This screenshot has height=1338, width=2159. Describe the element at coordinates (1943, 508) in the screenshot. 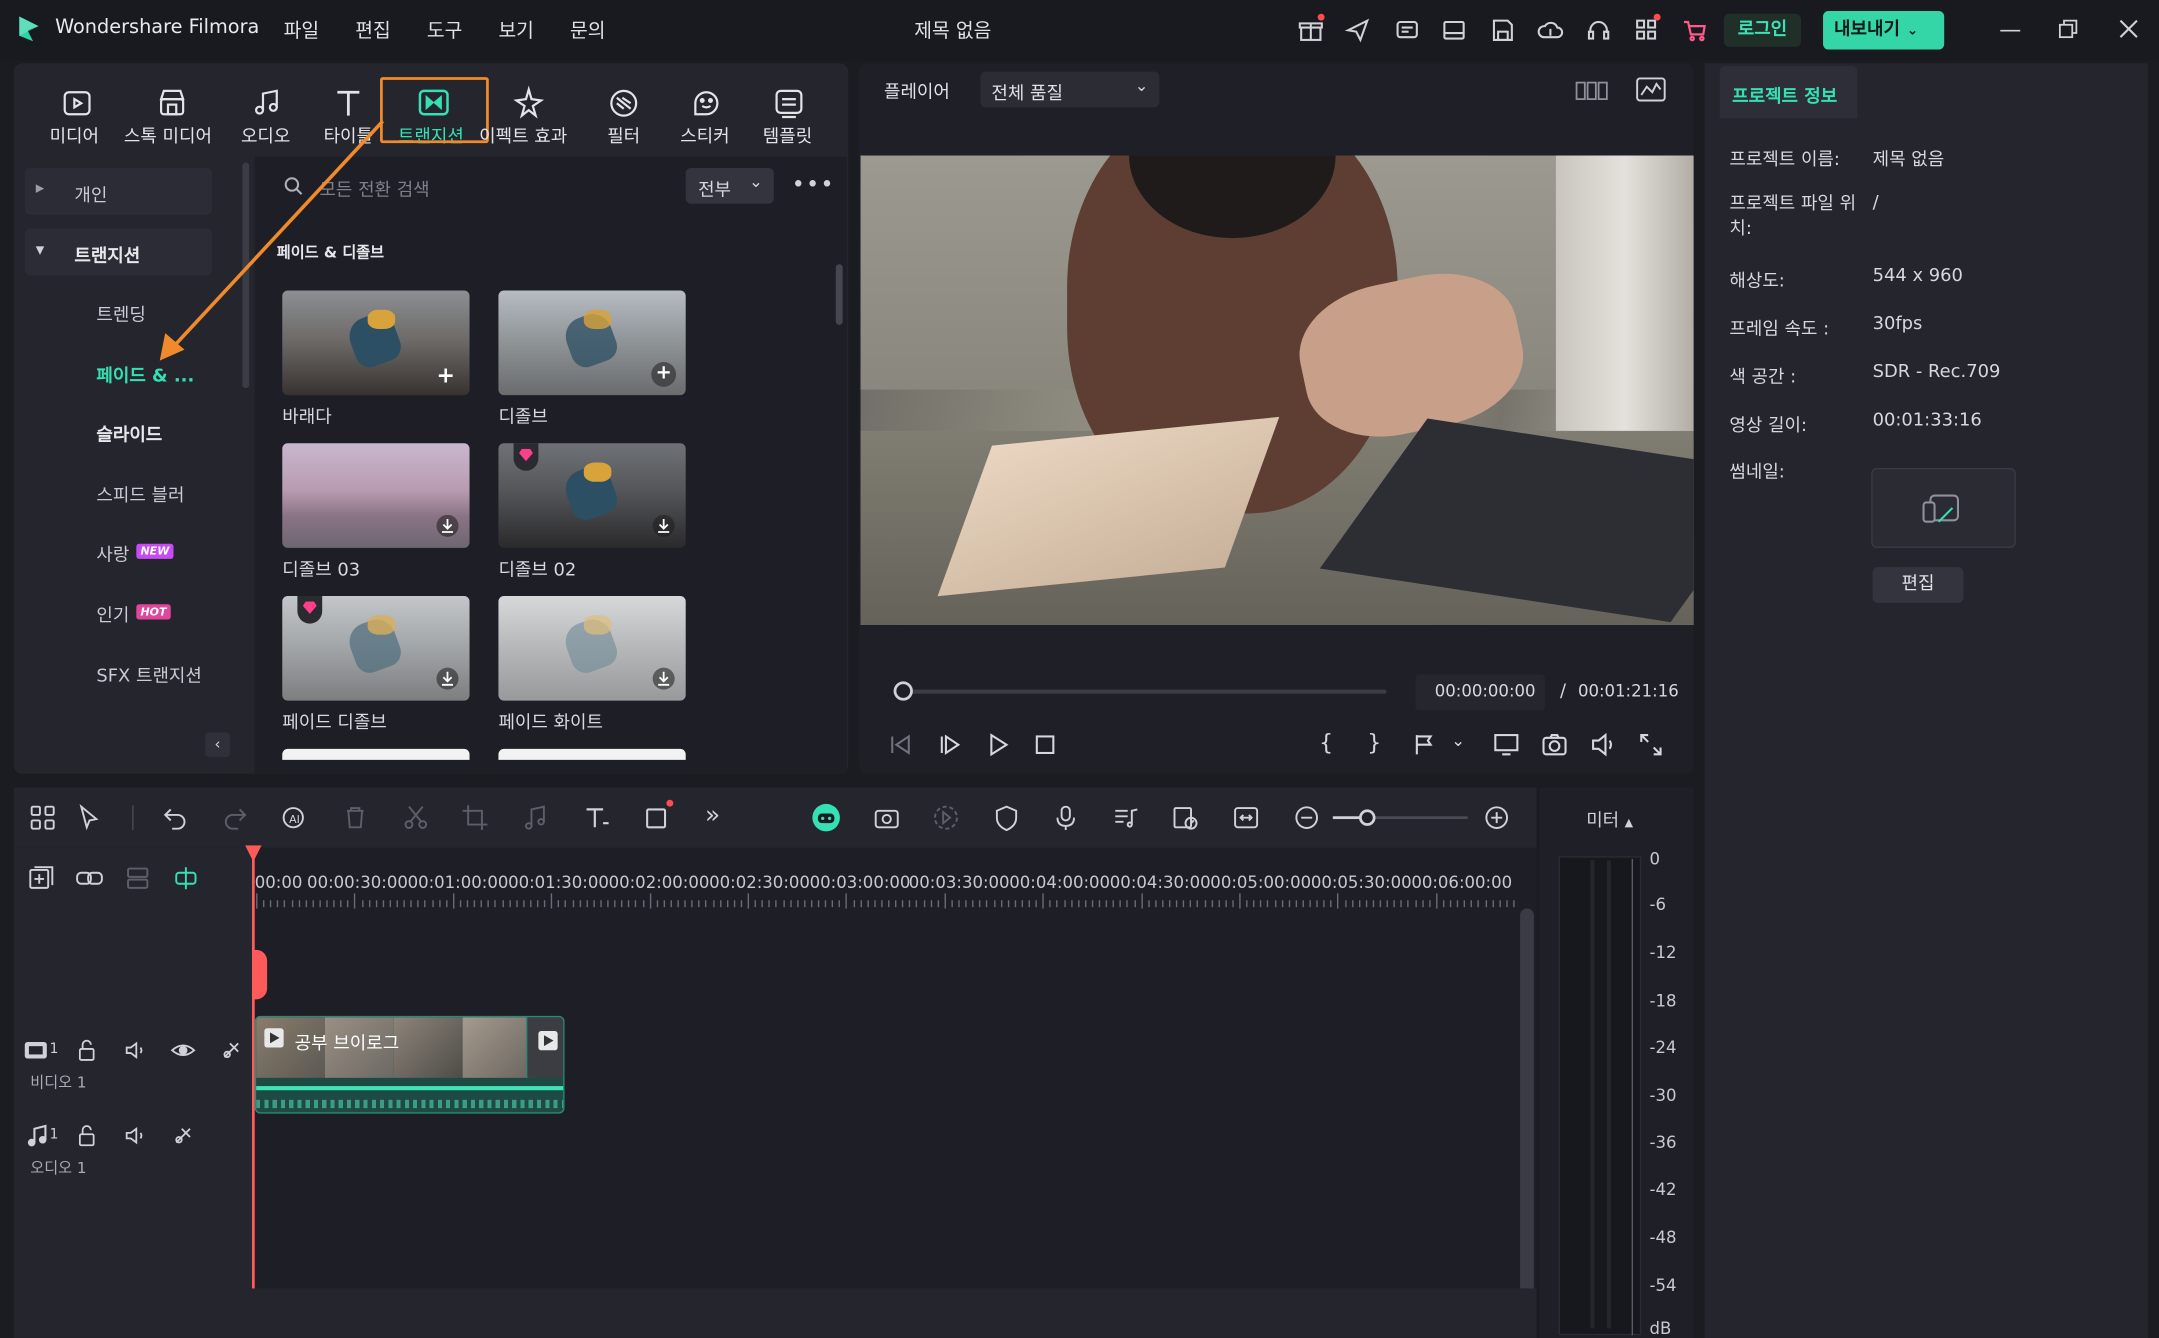

I see `thumbnail-box` at that location.